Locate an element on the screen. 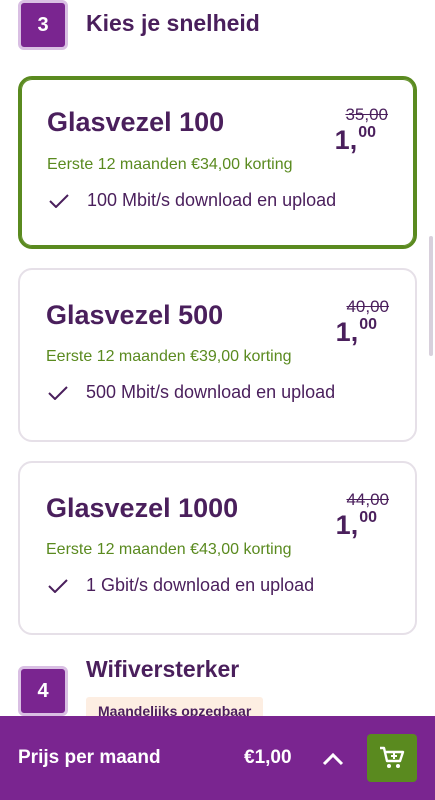  step-number-badge: 4 is located at coordinates (43, 691).